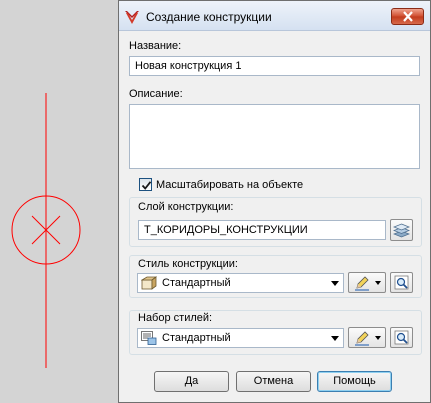 This screenshot has width=431, height=403. What do you see at coordinates (186, 207) in the screenshot?
I see `layer-label: Слой конструкции:` at bounding box center [186, 207].